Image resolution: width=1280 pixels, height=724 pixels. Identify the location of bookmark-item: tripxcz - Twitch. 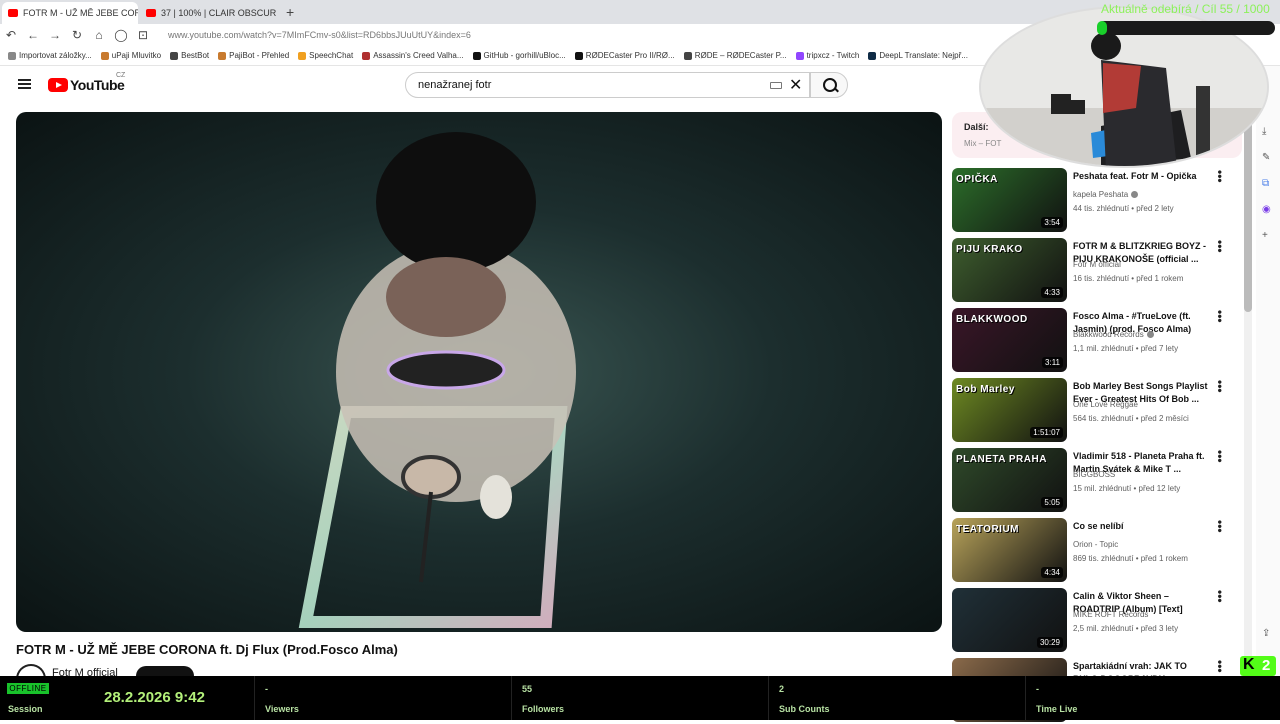
(827, 55).